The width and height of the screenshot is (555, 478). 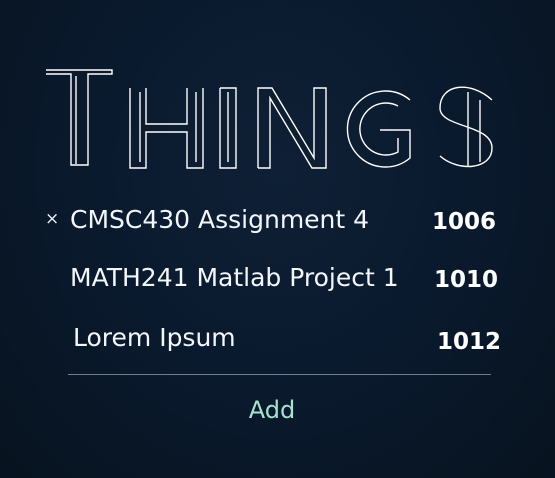 What do you see at coordinates (52, 219) in the screenshot?
I see `remove-item-button: ×` at bounding box center [52, 219].